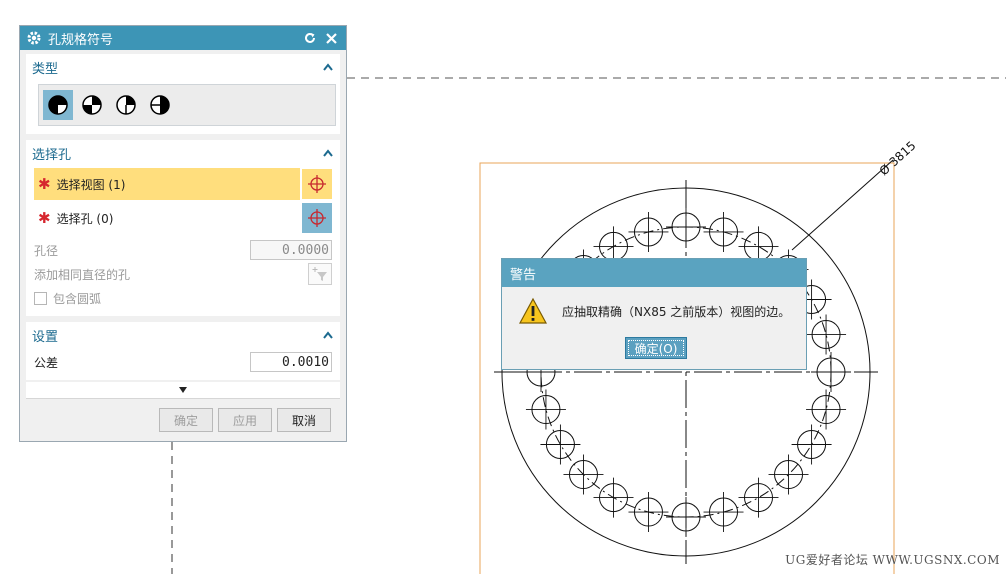 This screenshot has height=574, width=1006. What do you see at coordinates (40, 298) in the screenshot?
I see `include-arc-checkbox` at bounding box center [40, 298].